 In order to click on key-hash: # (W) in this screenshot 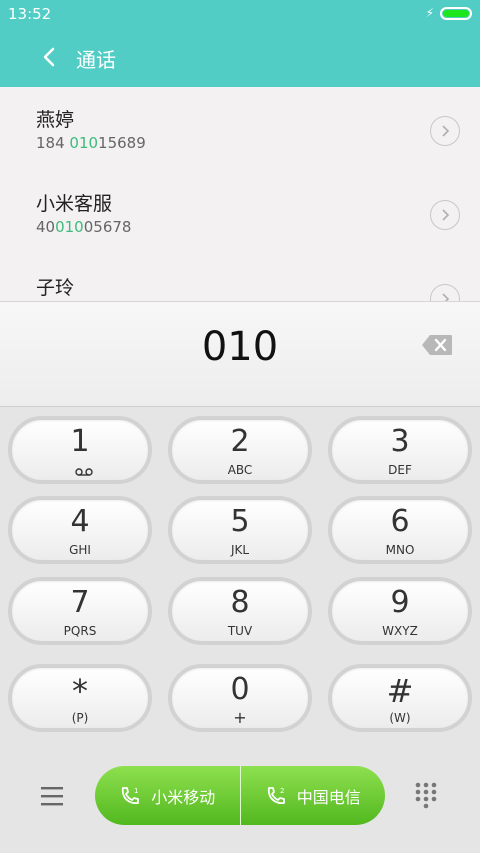, I will do `click(400, 698)`.